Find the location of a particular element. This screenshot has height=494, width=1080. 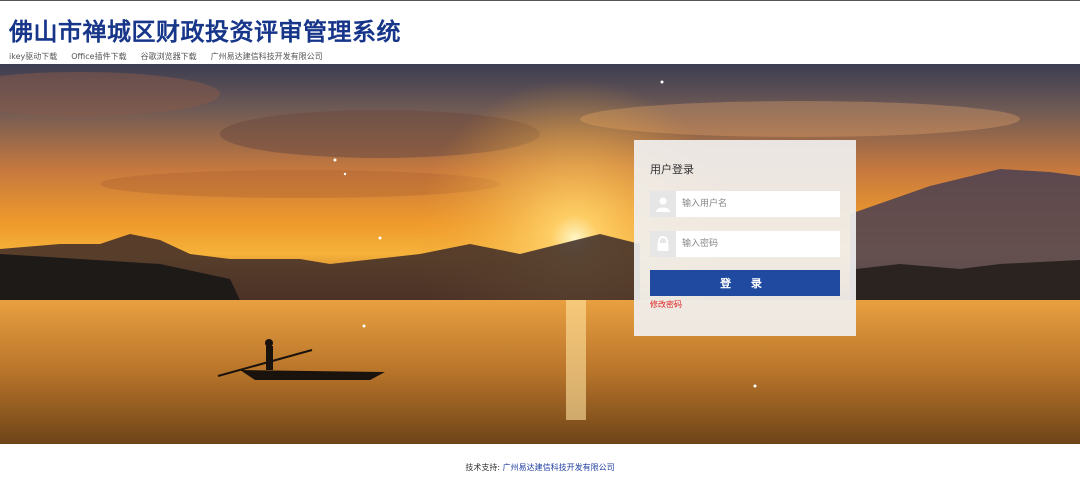

footer: 技术支持: 广州易达建信科技开发有限公司 is located at coordinates (540, 467).